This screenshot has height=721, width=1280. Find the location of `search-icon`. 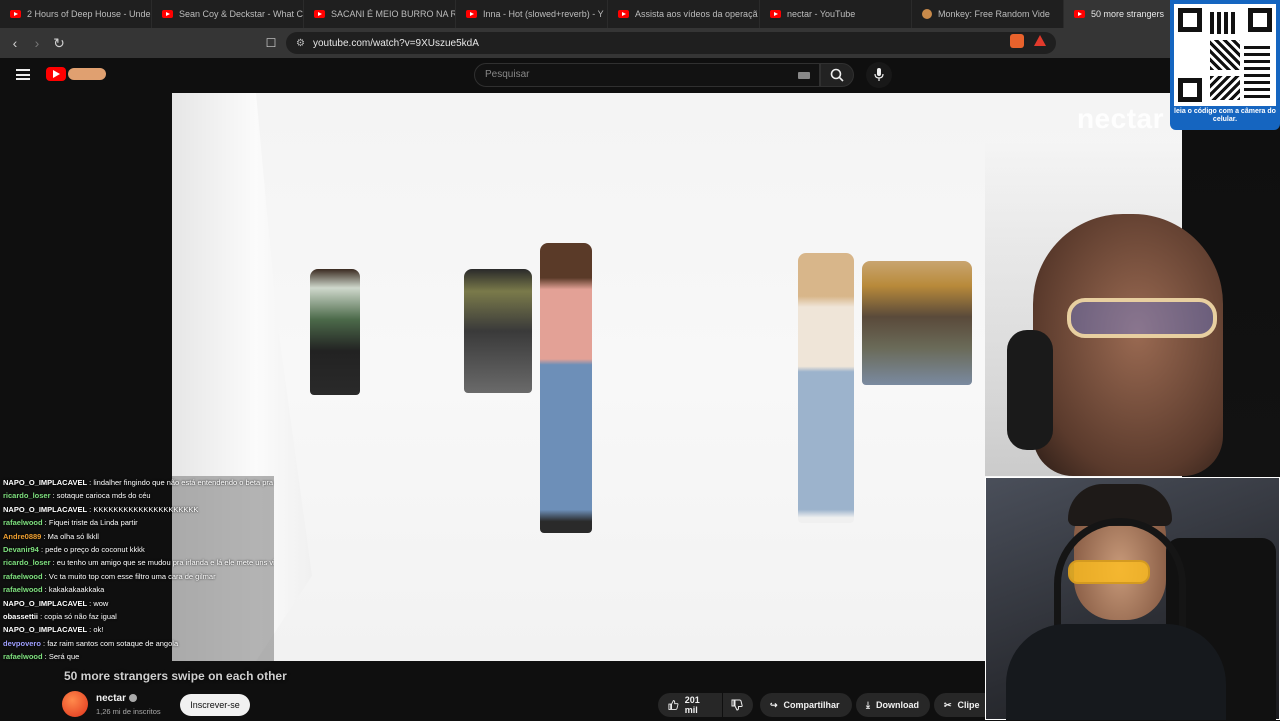

search-icon is located at coordinates (837, 75).